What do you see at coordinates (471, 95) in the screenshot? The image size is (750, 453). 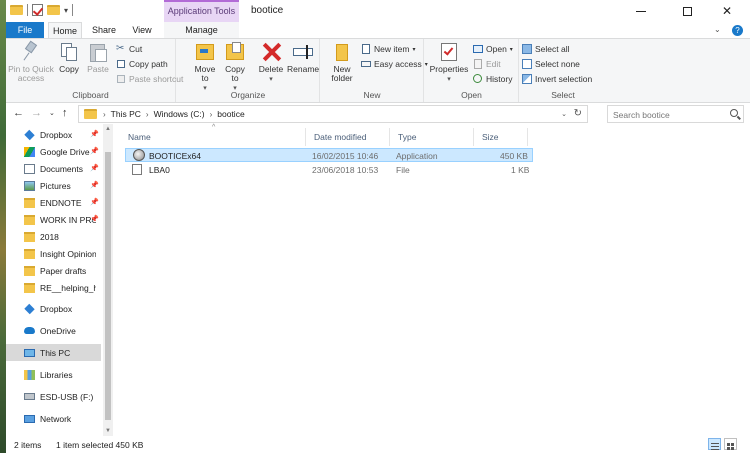 I see `open-group-label: Open` at bounding box center [471, 95].